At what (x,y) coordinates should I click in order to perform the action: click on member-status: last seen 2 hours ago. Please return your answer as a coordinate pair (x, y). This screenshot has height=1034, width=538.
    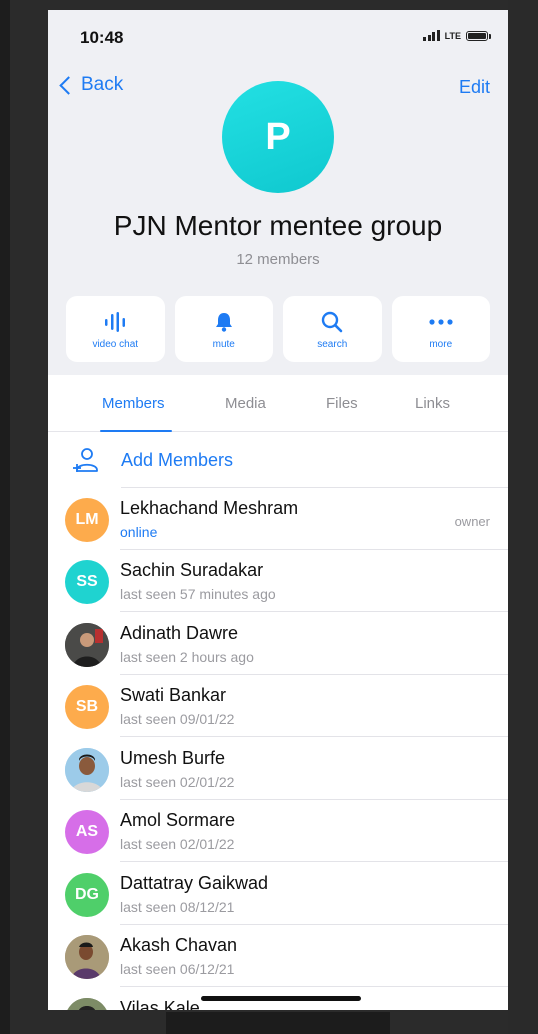
    Looking at the image, I should click on (187, 657).